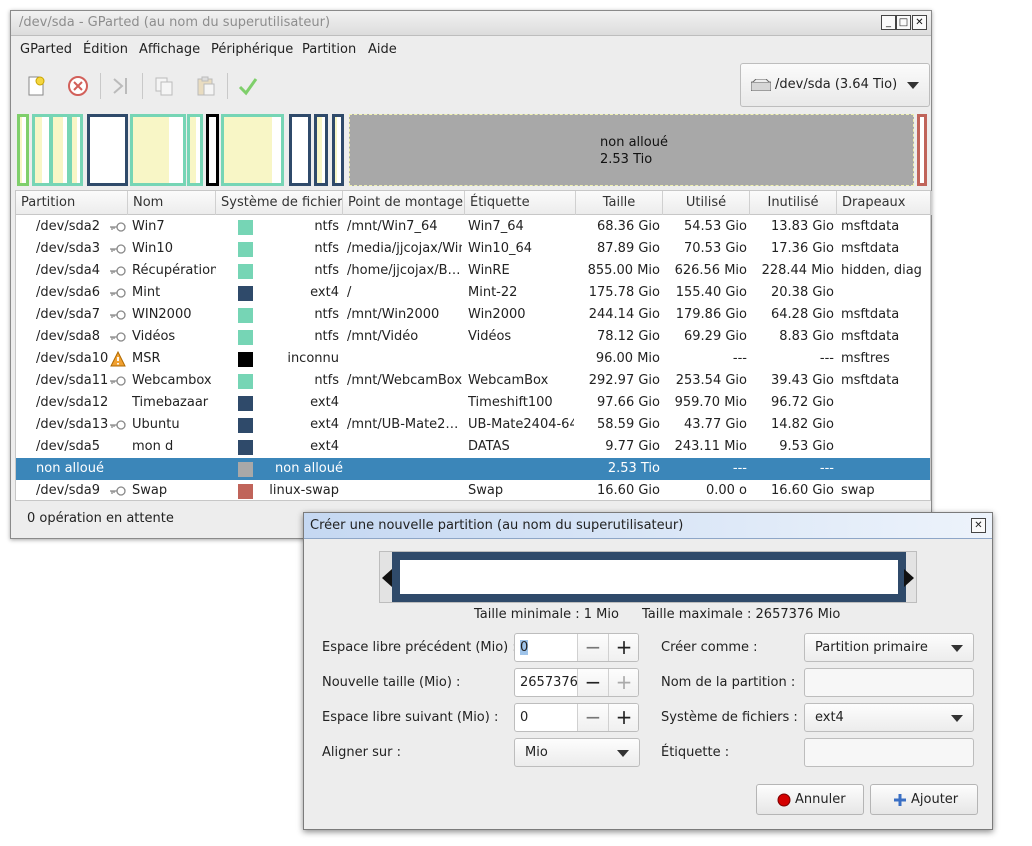 This screenshot has height=846, width=1032. What do you see at coordinates (245, 293) in the screenshot?
I see `filesystem-color-swatch` at bounding box center [245, 293].